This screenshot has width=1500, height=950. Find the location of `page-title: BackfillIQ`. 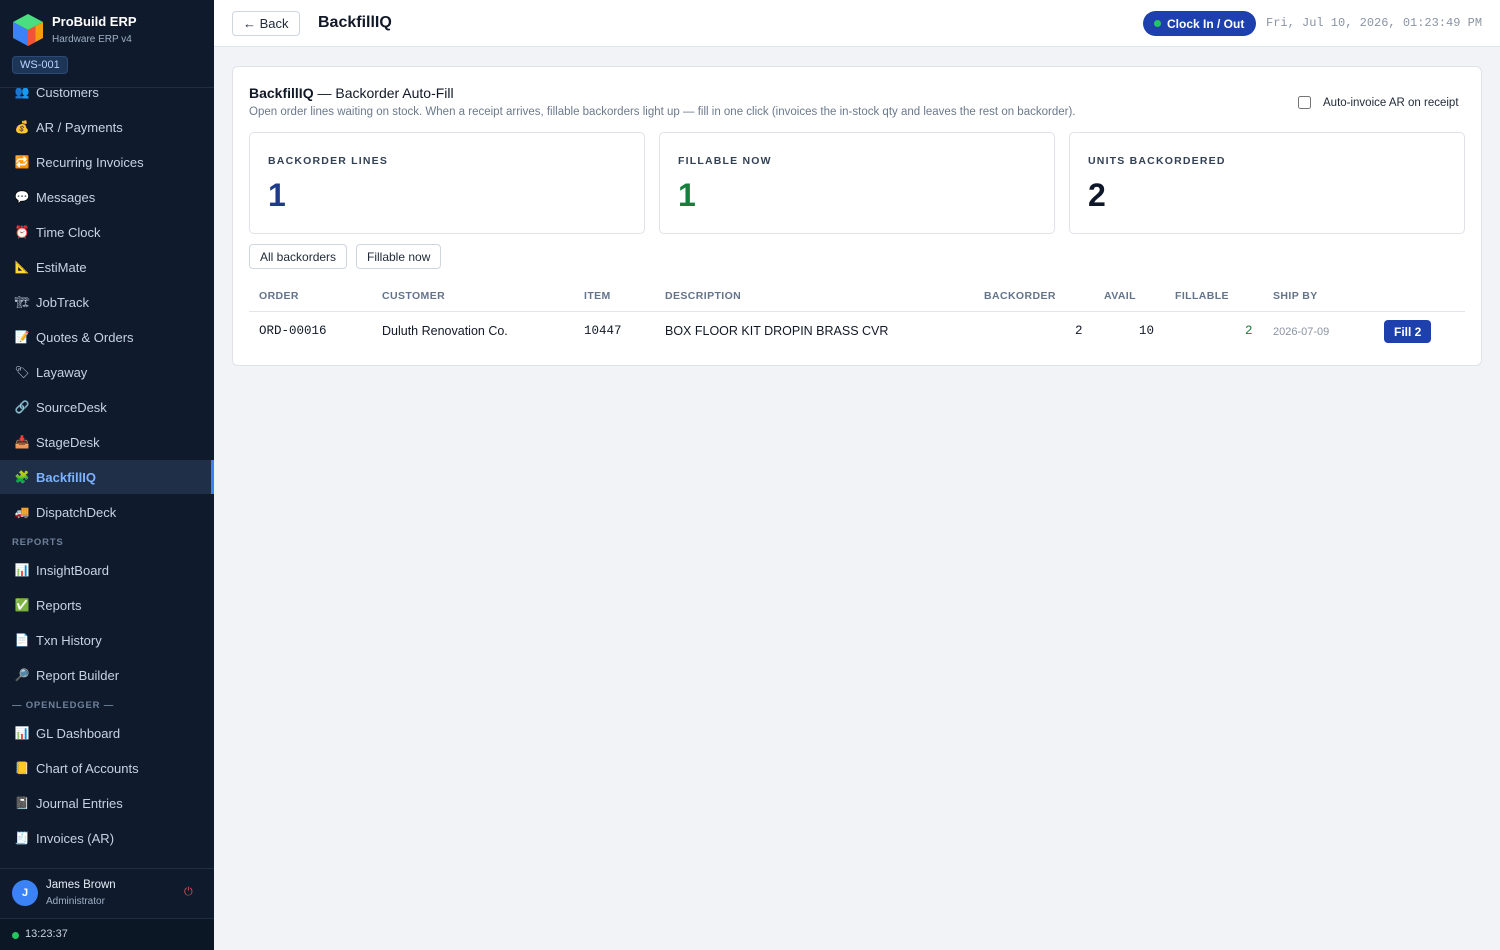

page-title: BackfillIQ is located at coordinates (355, 22).